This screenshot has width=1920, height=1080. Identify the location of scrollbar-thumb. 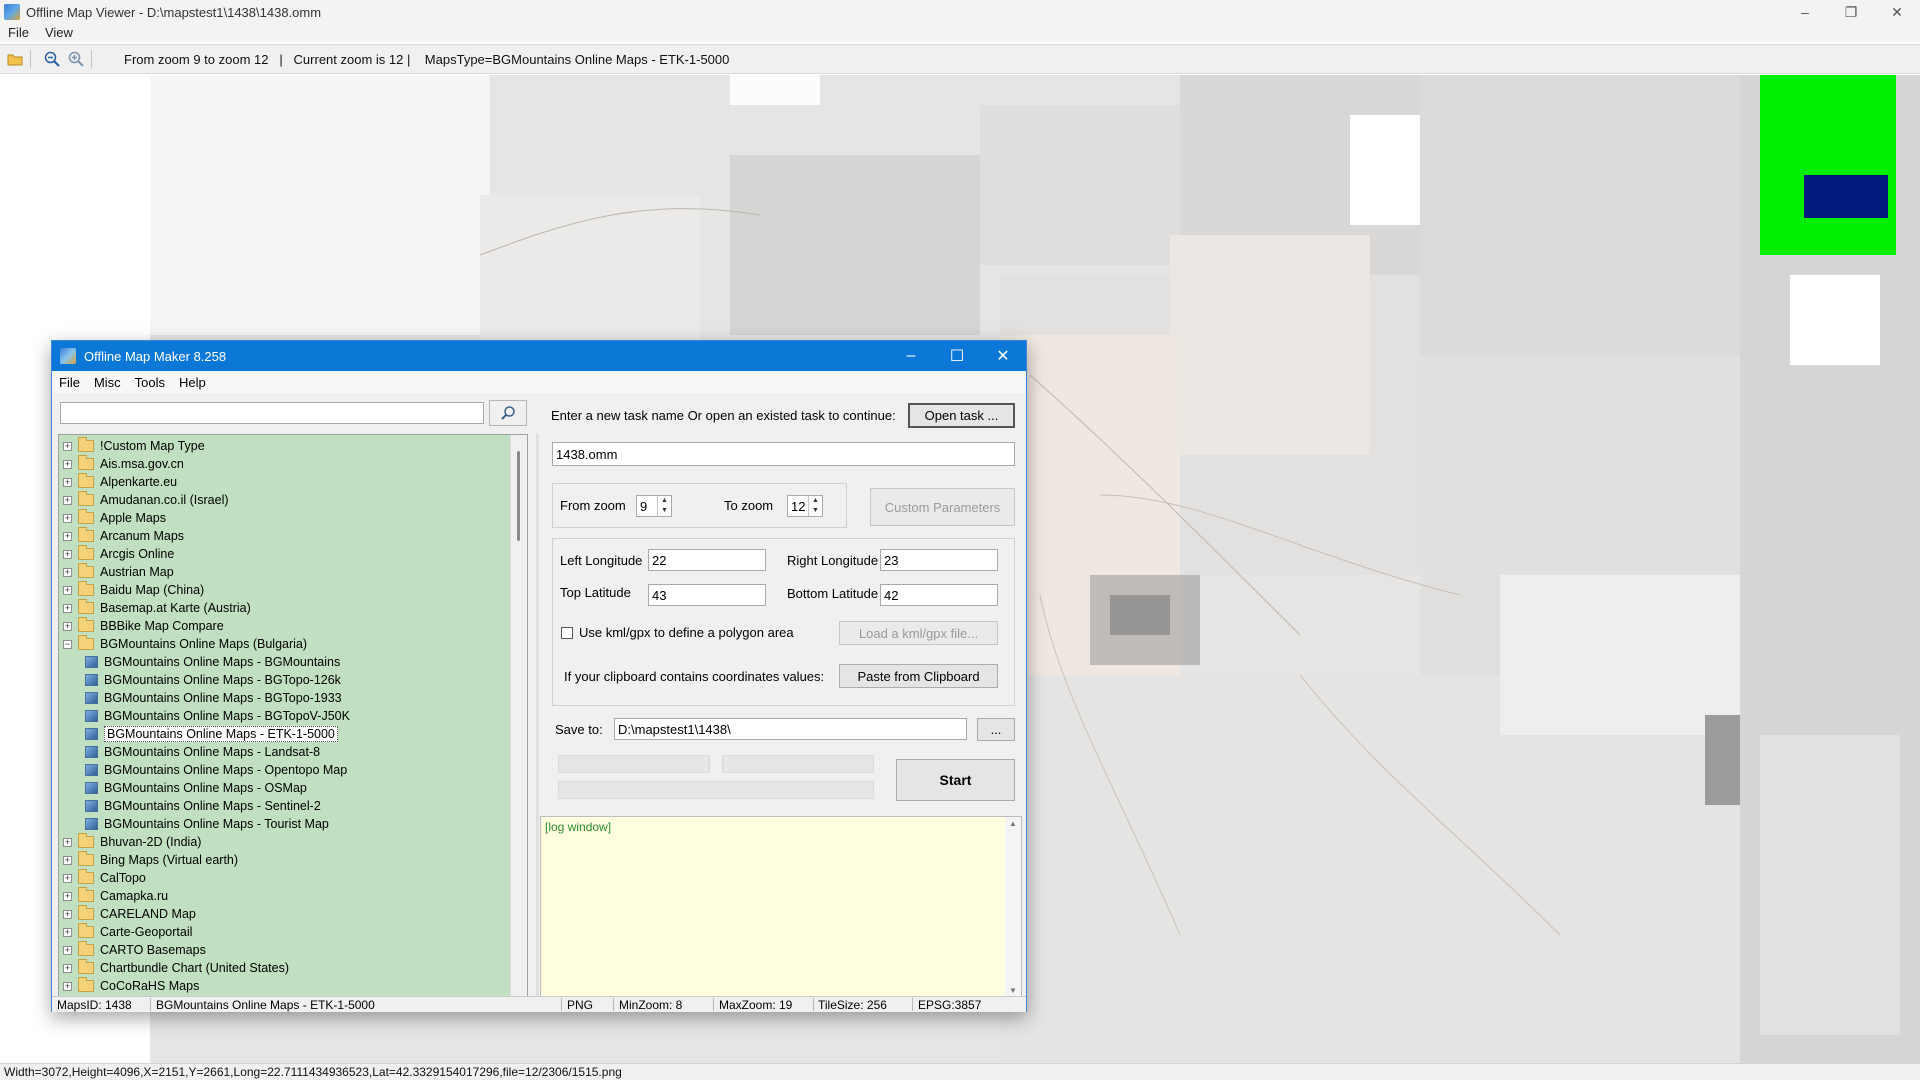
(518, 496).